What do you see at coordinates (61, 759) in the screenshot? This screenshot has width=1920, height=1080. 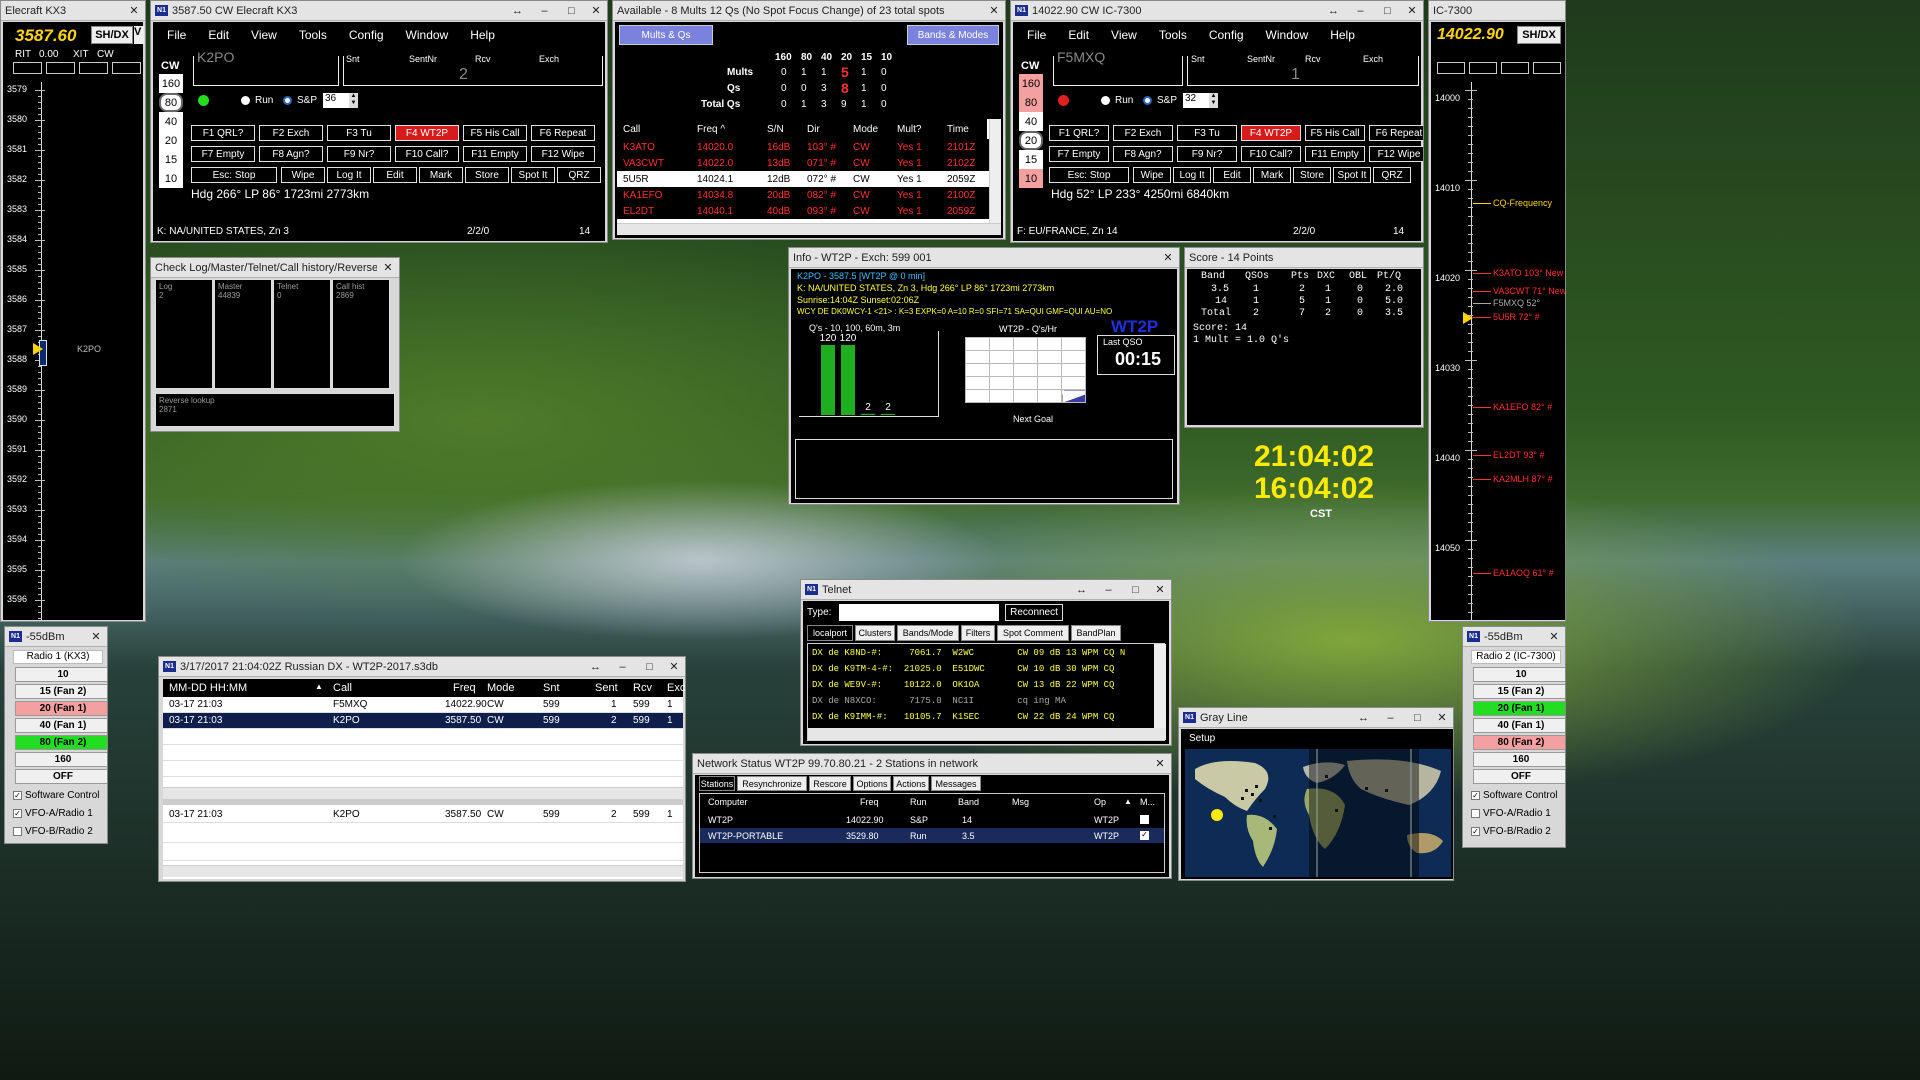 I see `band-button-160: 160` at bounding box center [61, 759].